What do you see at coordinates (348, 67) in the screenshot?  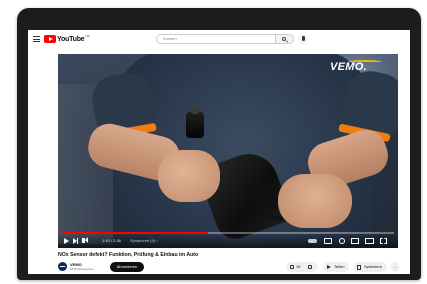 I see `brand-logo: VEMO.` at bounding box center [348, 67].